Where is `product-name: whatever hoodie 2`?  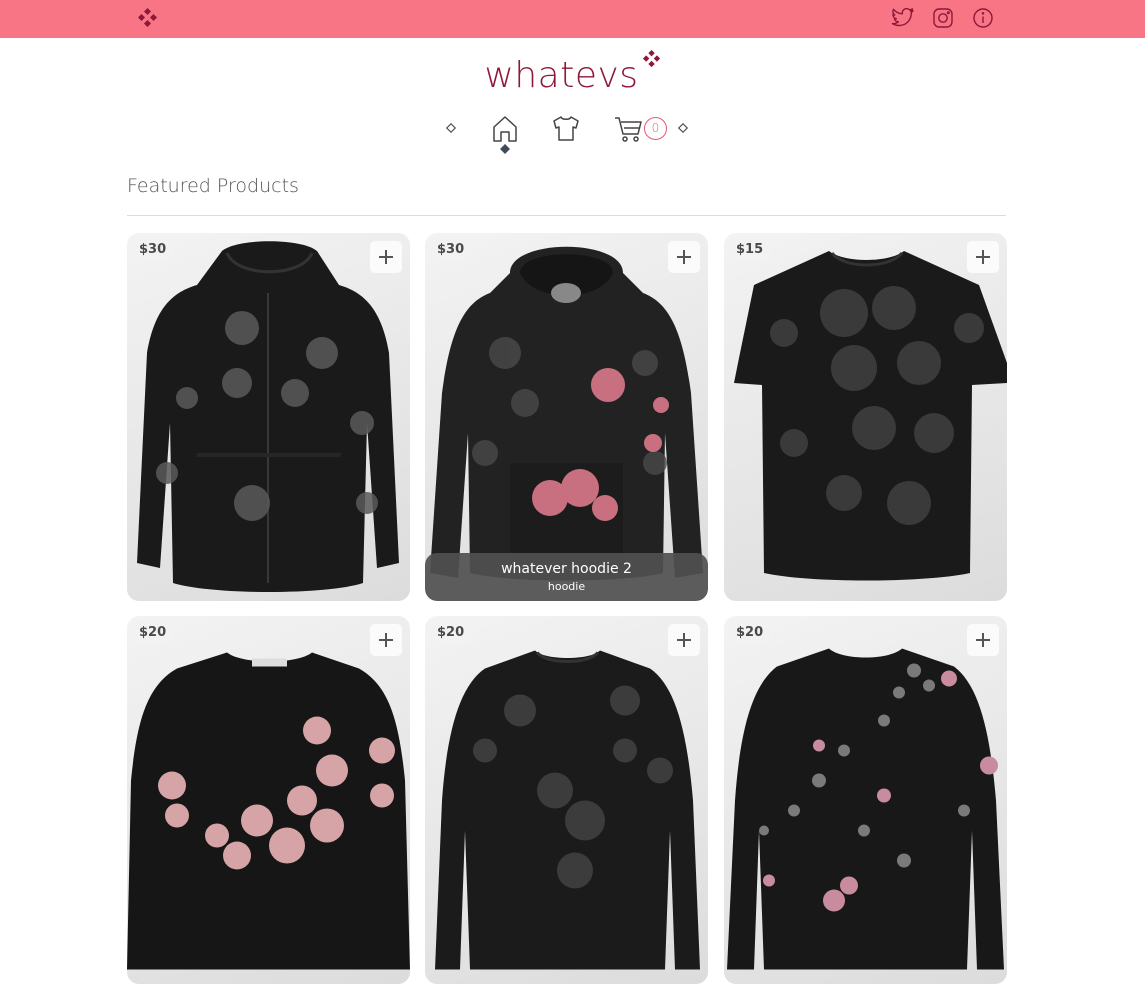 product-name: whatever hoodie 2 is located at coordinates (566, 569).